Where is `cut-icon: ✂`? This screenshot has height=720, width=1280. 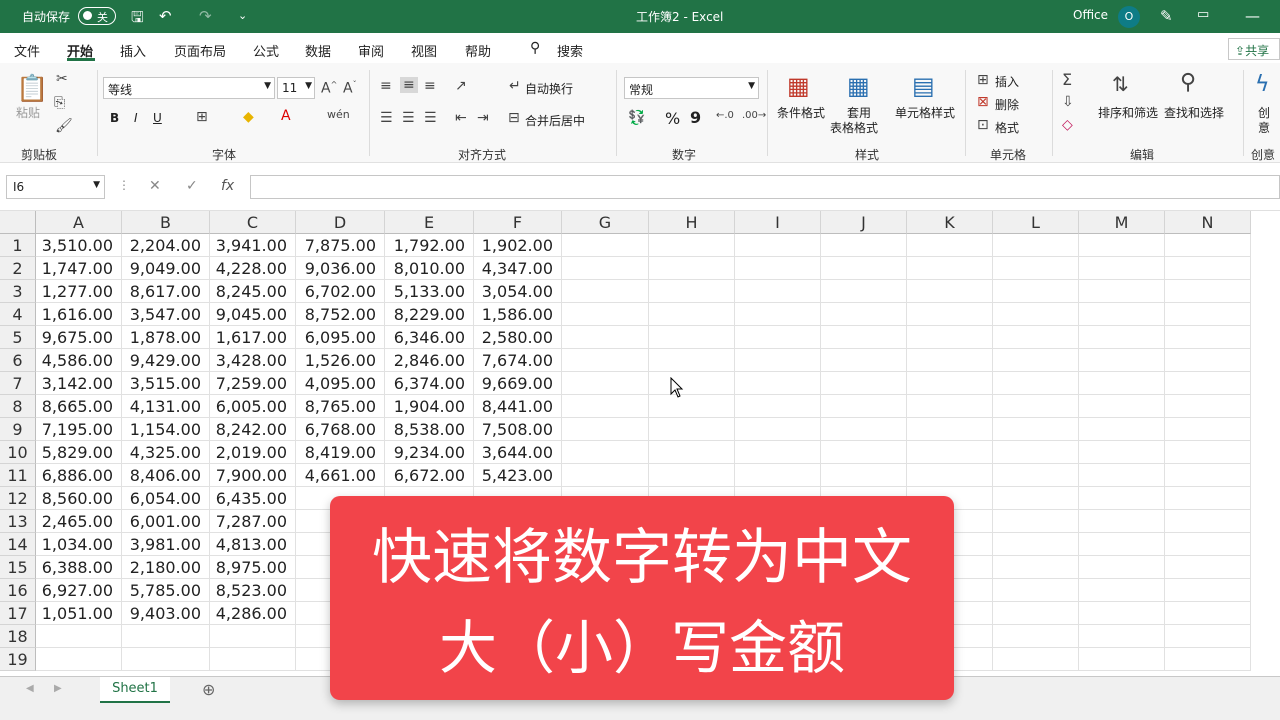
cut-icon: ✂ is located at coordinates (62, 79).